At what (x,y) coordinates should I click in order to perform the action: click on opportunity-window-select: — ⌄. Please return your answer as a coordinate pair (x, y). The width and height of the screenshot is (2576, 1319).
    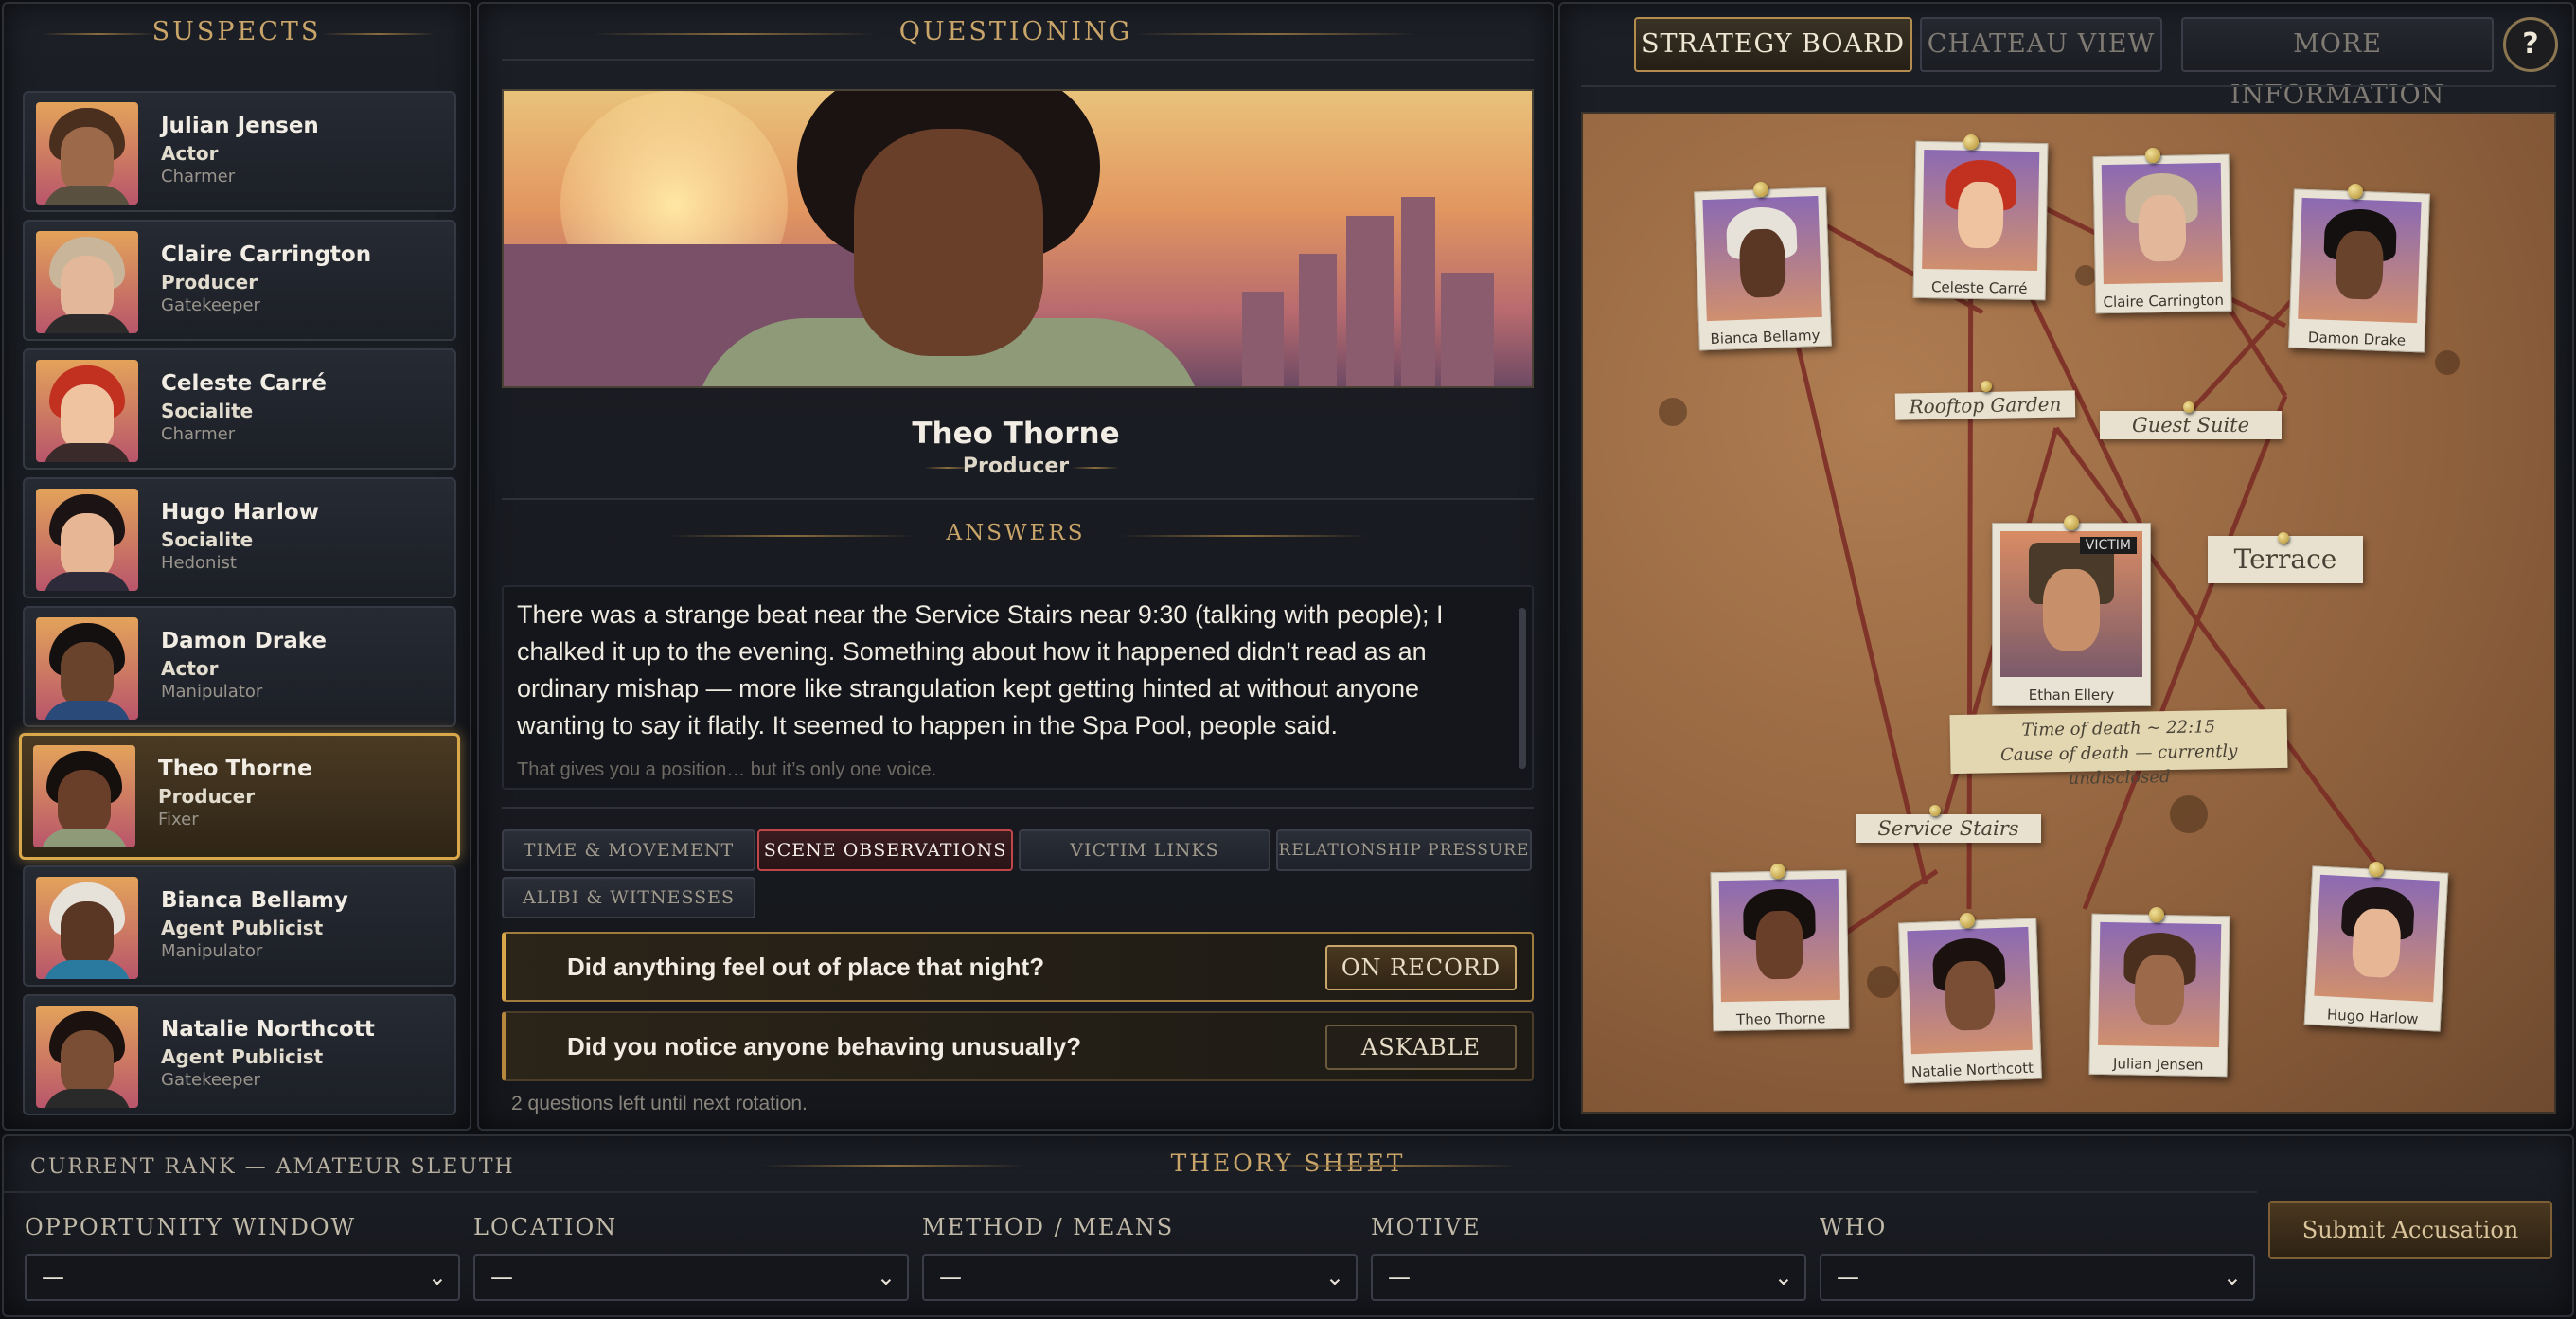
    Looking at the image, I should click on (243, 1277).